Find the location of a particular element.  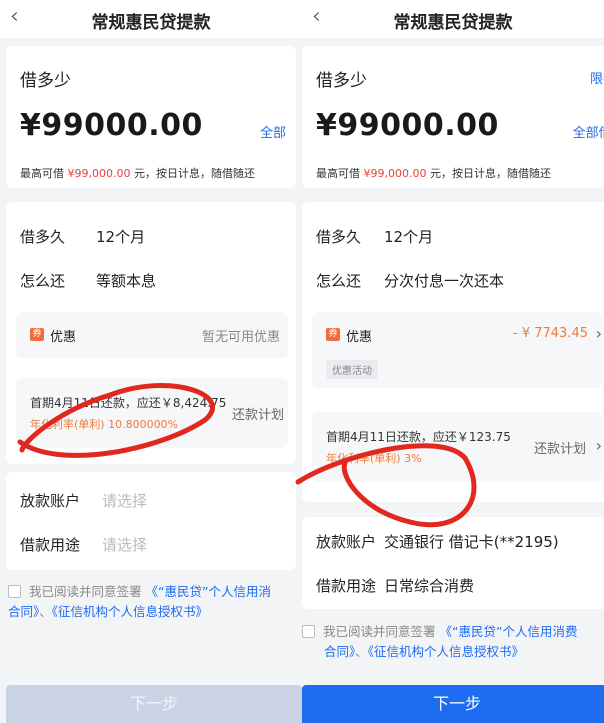

repay-value: 分次付息一次还本 is located at coordinates (444, 280).